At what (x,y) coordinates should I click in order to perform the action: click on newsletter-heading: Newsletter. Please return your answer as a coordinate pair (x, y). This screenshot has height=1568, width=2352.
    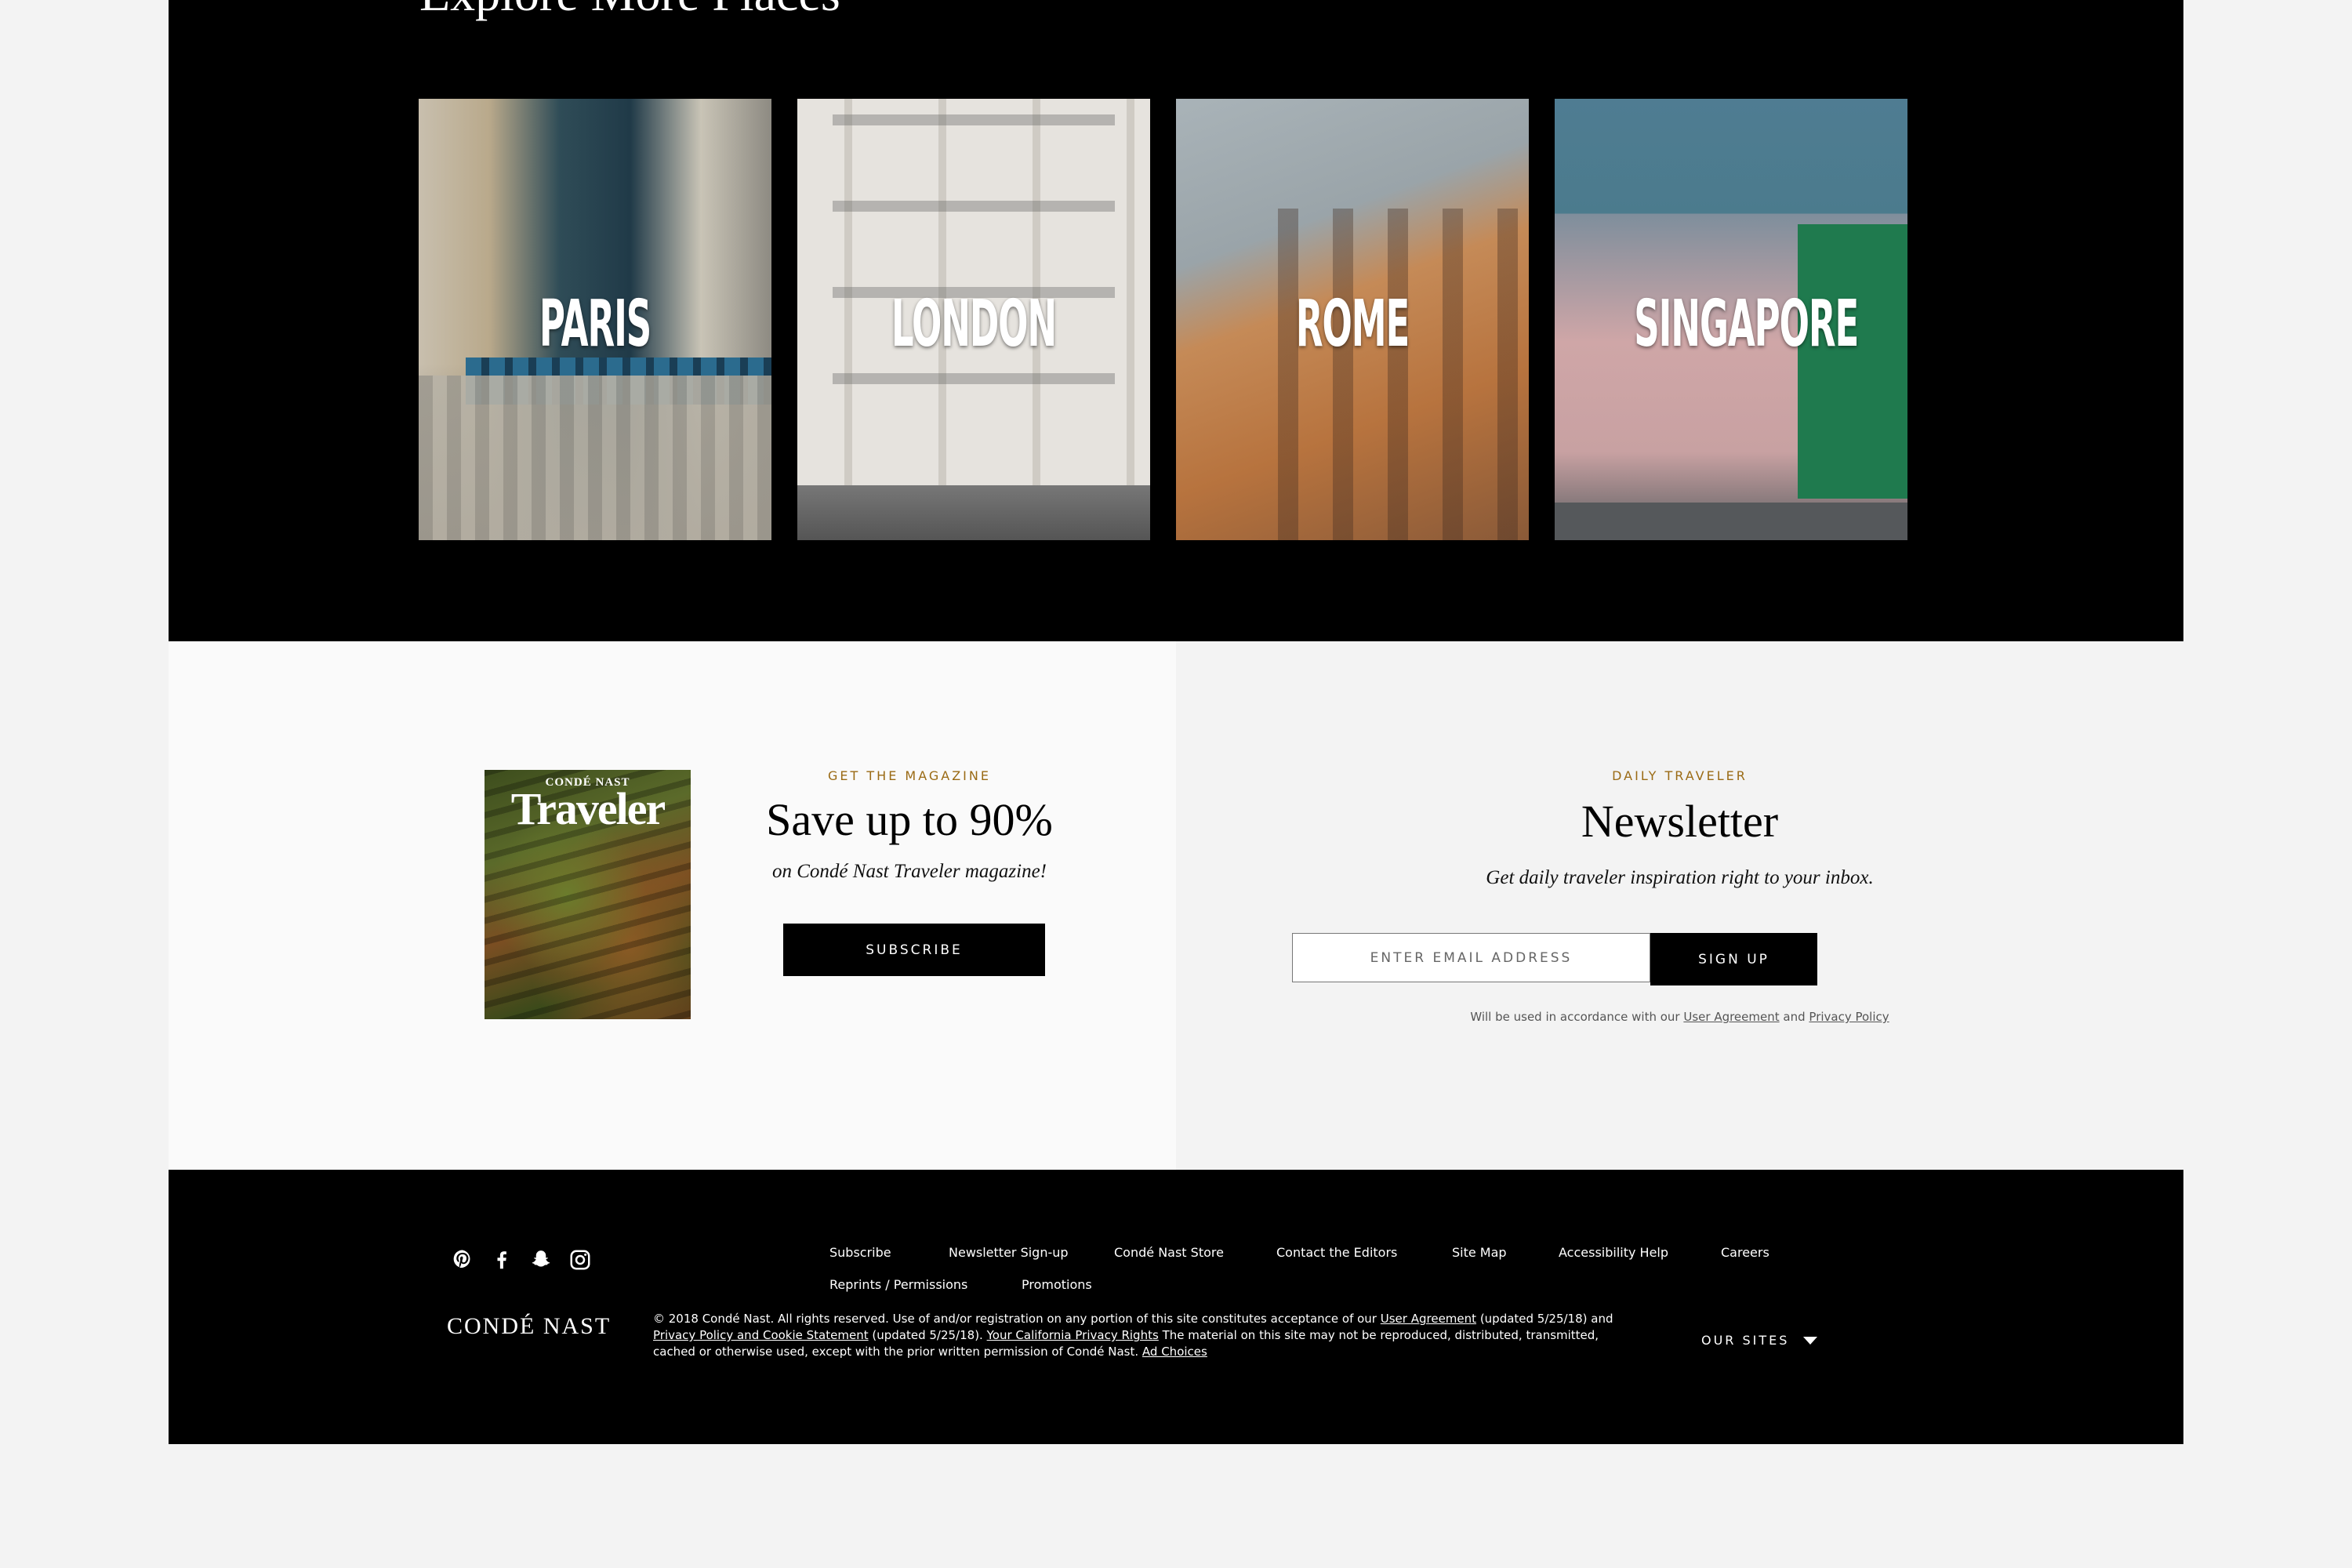
    Looking at the image, I should click on (1680, 821).